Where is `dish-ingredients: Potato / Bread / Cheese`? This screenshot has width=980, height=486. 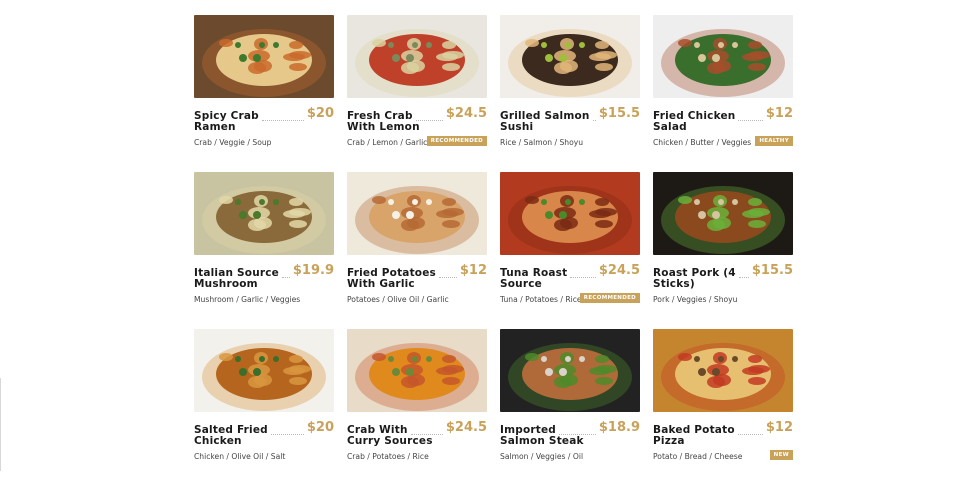
dish-ingredients: Potato / Bread / Cheese is located at coordinates (698, 456).